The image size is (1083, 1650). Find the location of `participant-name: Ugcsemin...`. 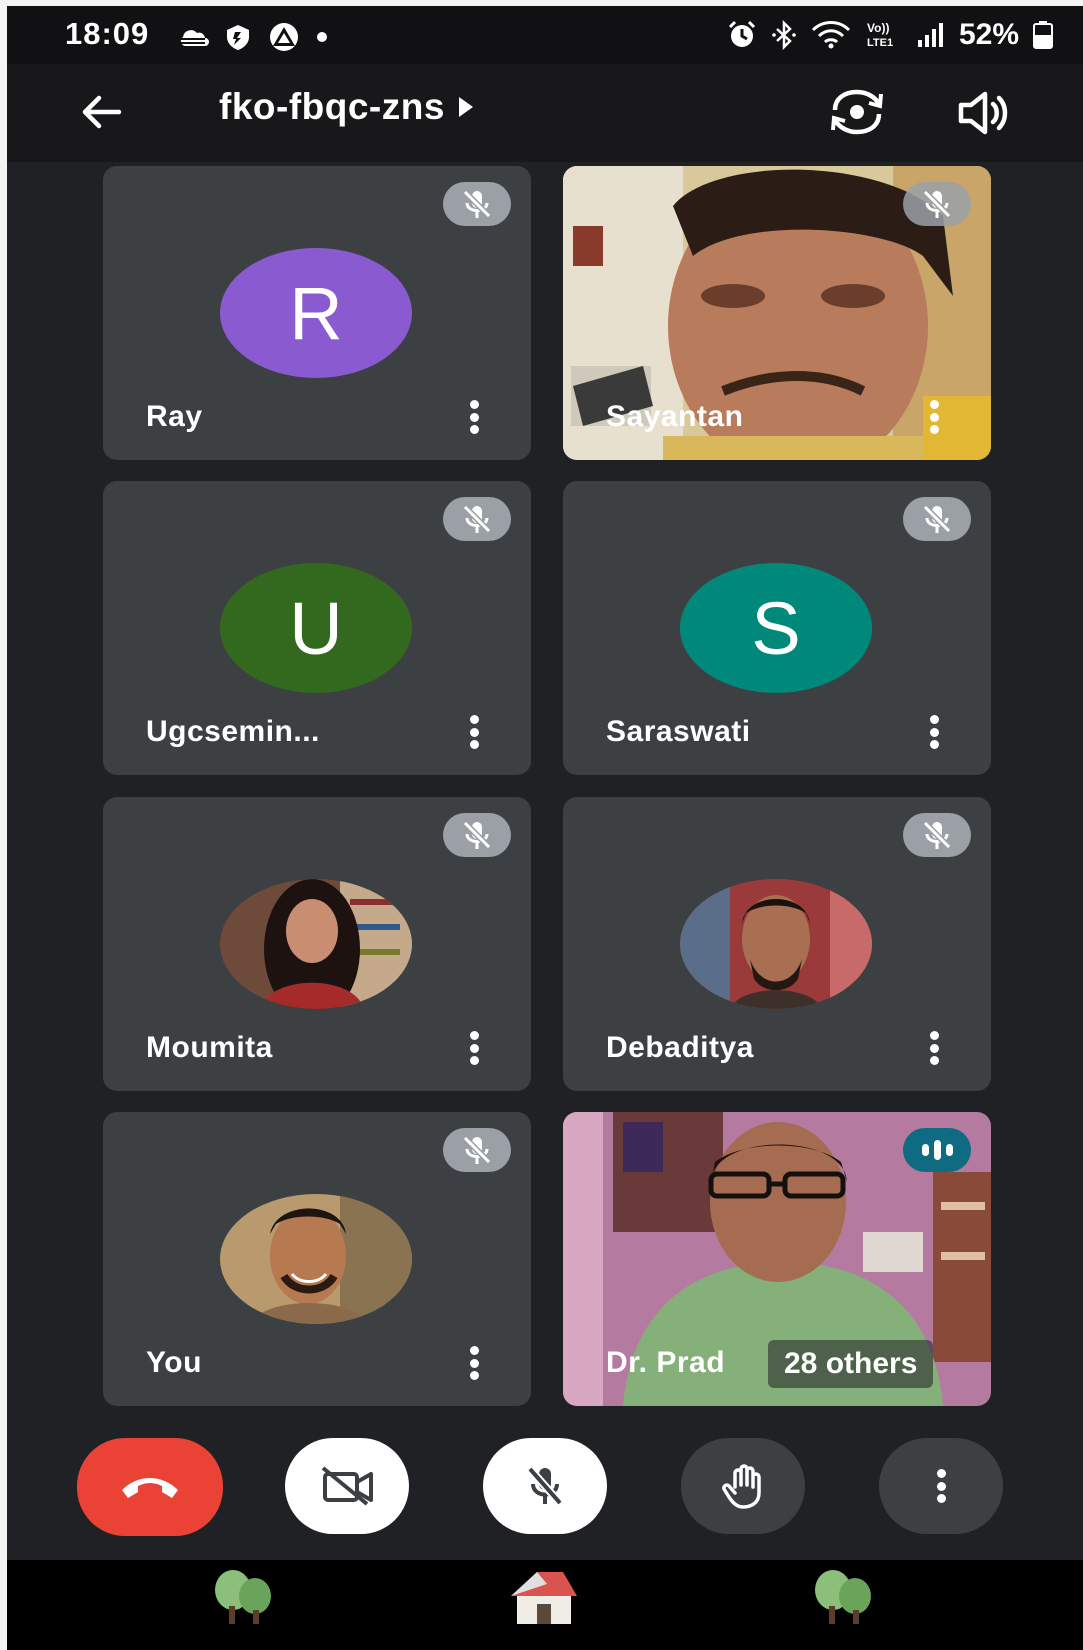

participant-name: Ugcsemin... is located at coordinates (233, 731).